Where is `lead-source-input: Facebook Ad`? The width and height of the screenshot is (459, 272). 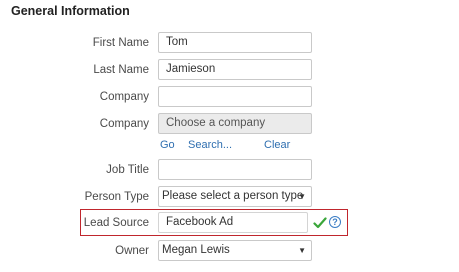 lead-source-input: Facebook Ad is located at coordinates (233, 222).